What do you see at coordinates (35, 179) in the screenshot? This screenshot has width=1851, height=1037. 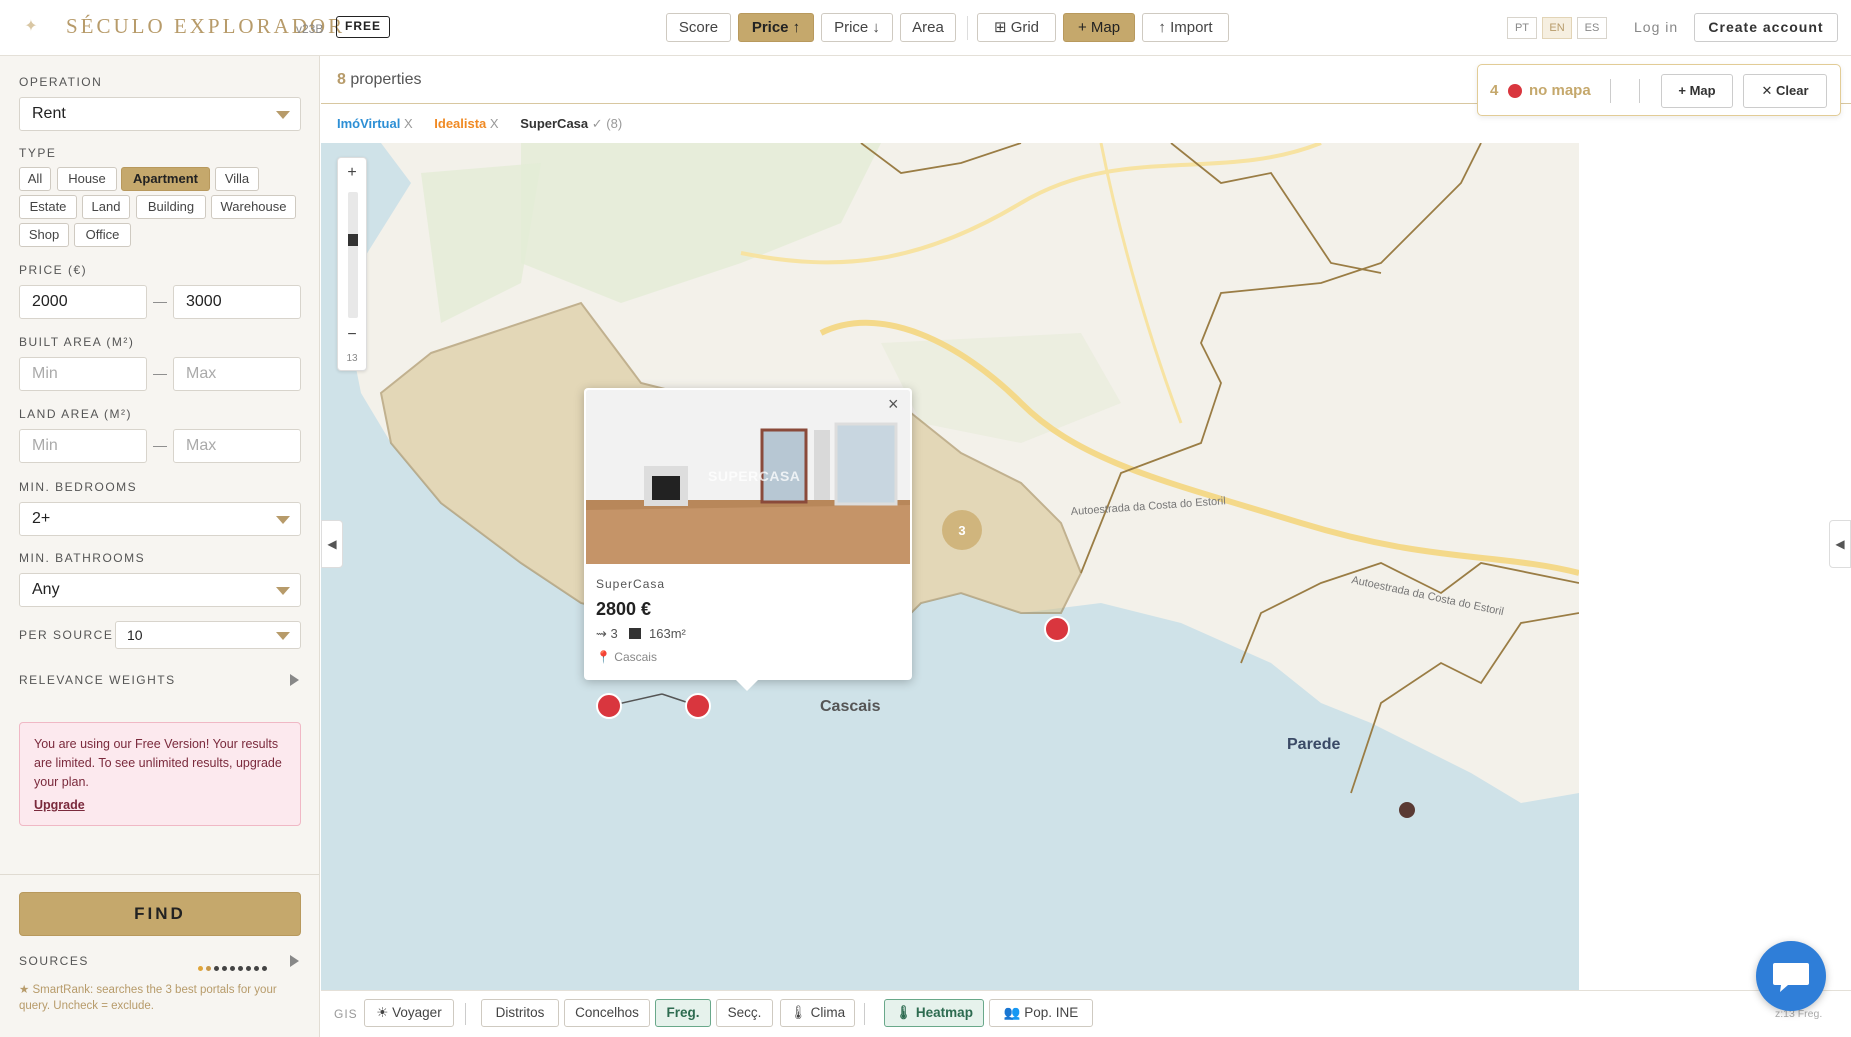 I see `type-chip-all: All` at bounding box center [35, 179].